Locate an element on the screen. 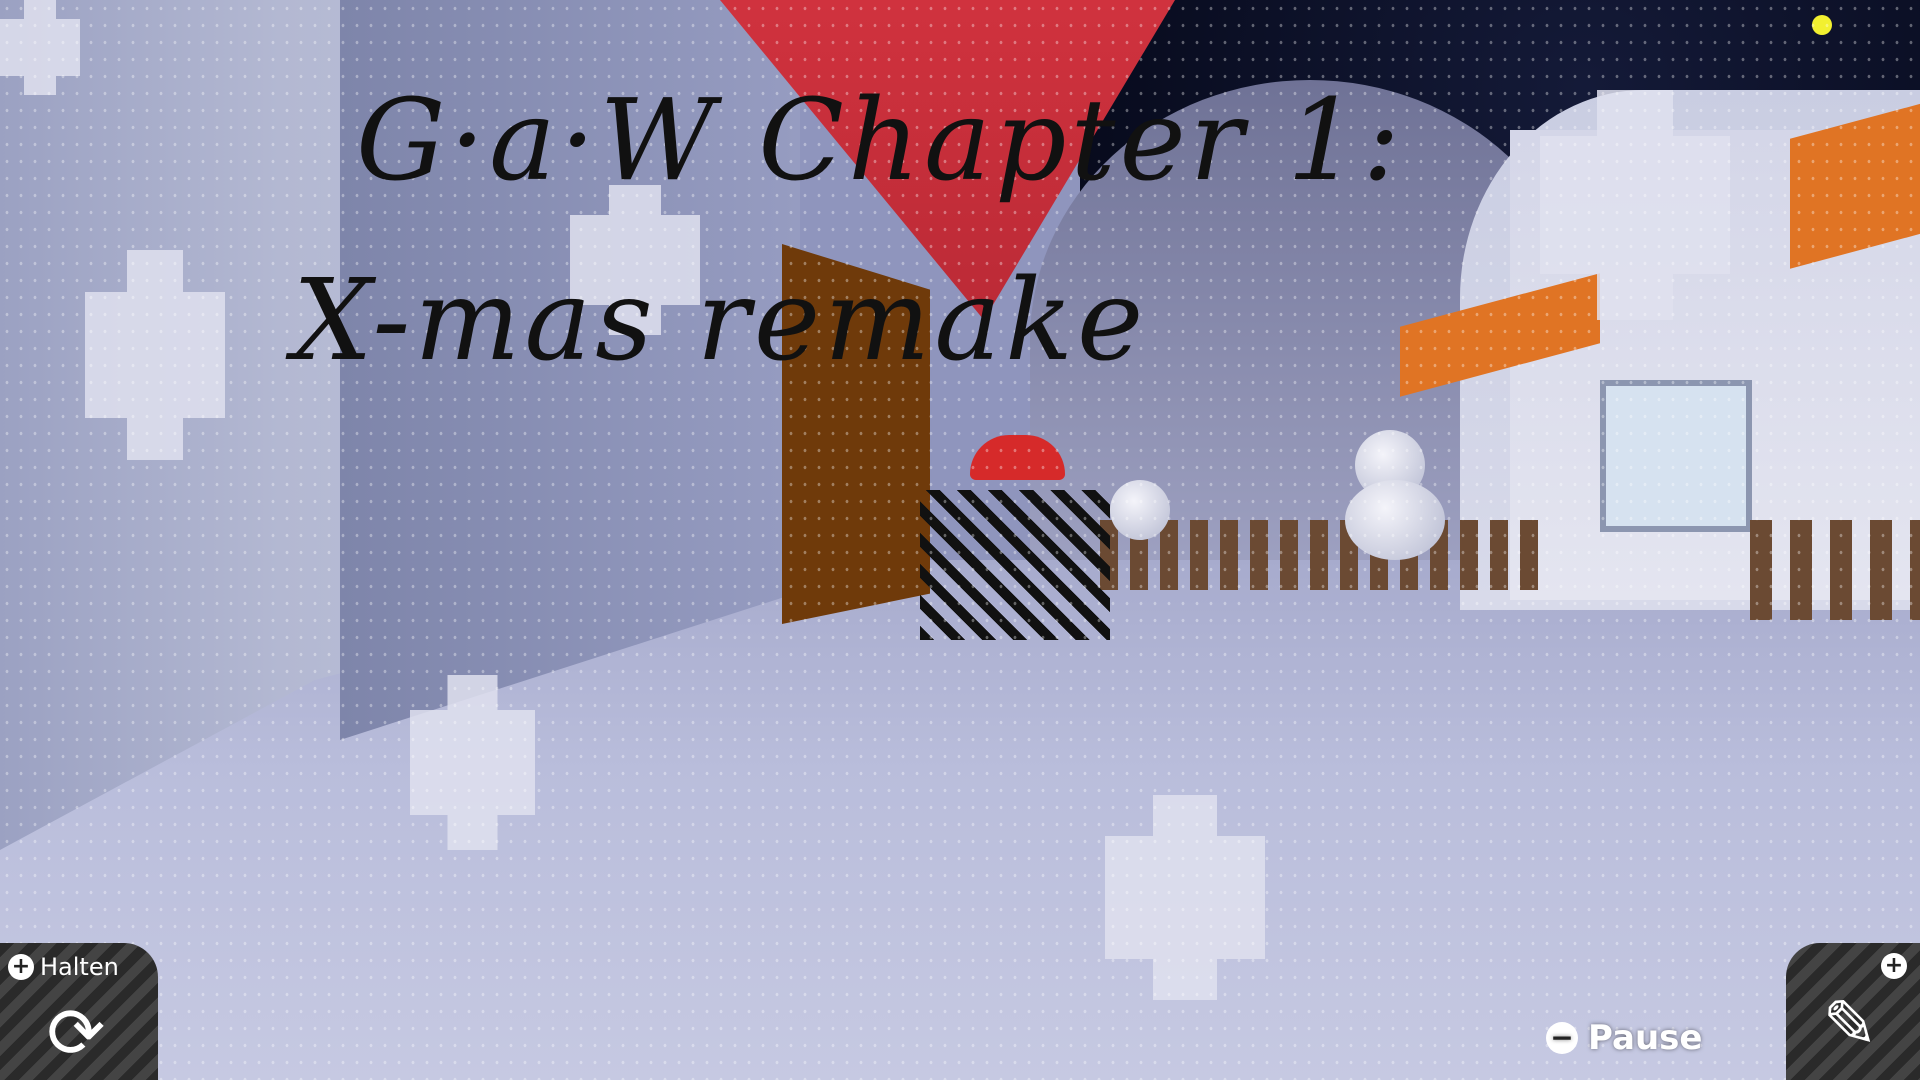  pause-button: − Pause is located at coordinates (1624, 1038).